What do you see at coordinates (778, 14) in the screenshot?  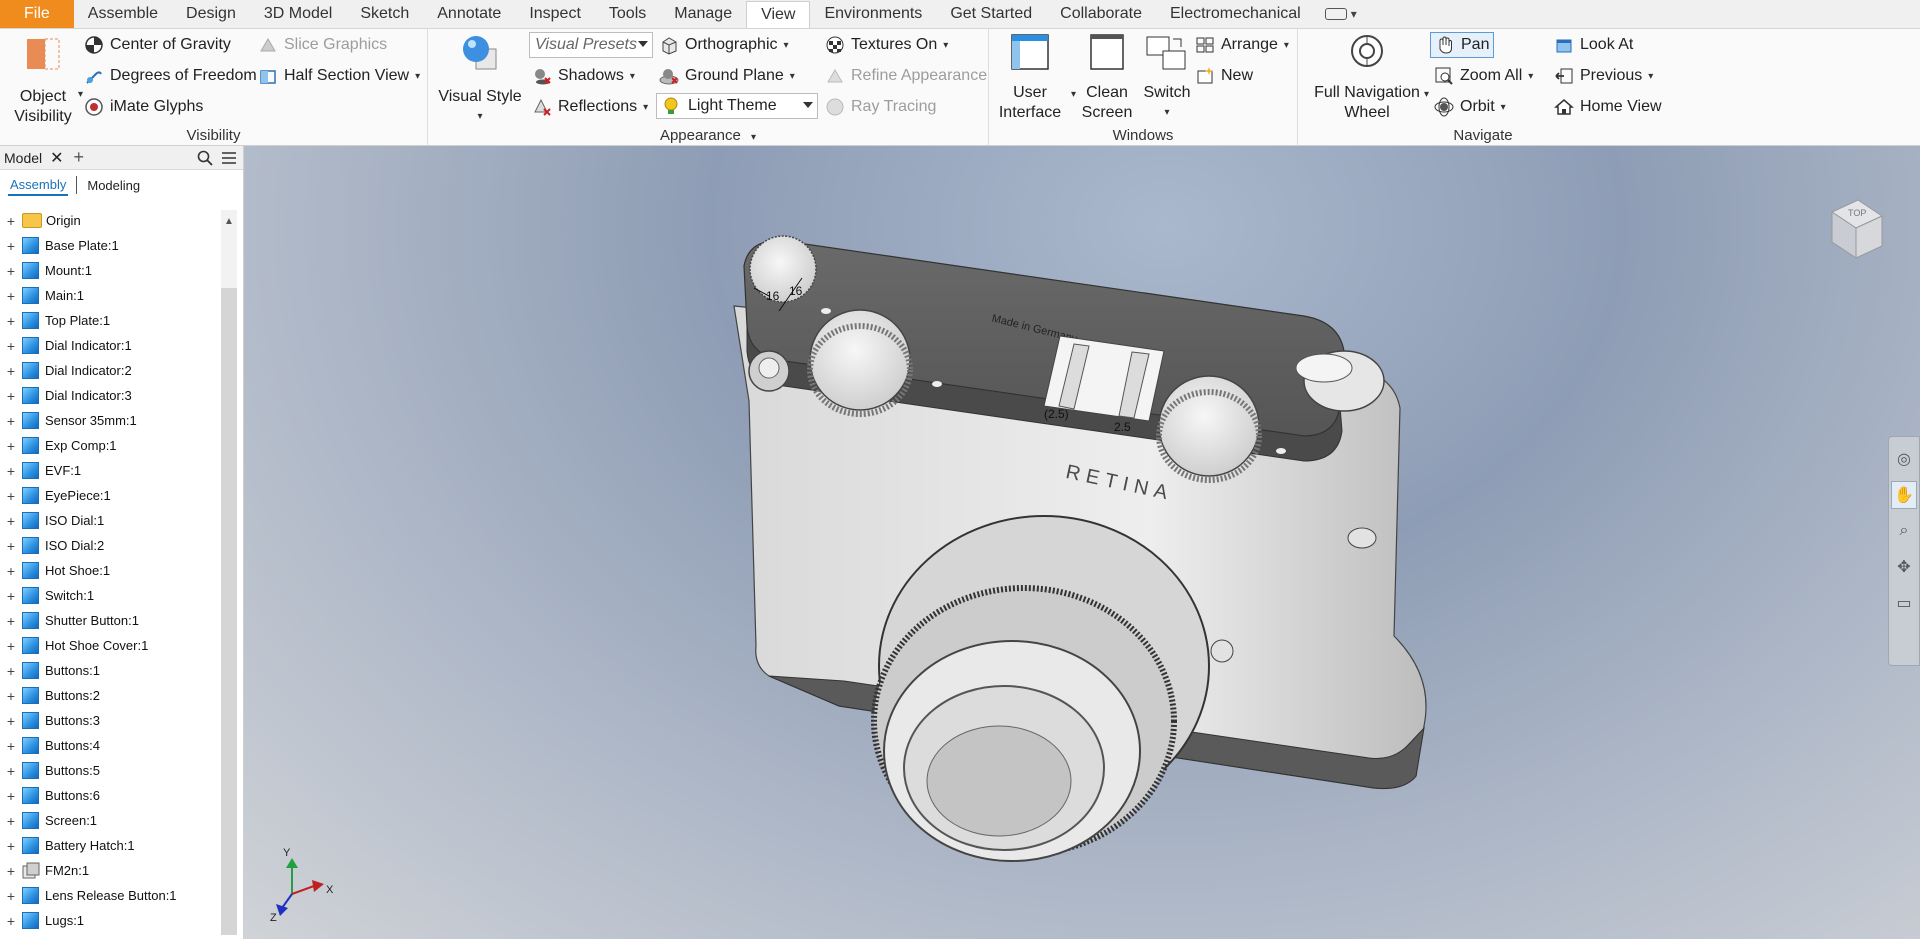 I see `tab-view: View` at bounding box center [778, 14].